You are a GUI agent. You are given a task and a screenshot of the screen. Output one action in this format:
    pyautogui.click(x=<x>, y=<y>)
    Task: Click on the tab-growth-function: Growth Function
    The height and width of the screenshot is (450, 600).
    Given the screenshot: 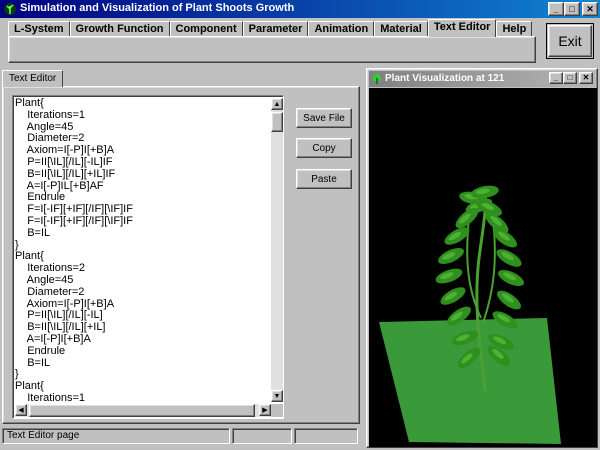 What is the action you would take?
    pyautogui.click(x=119, y=29)
    